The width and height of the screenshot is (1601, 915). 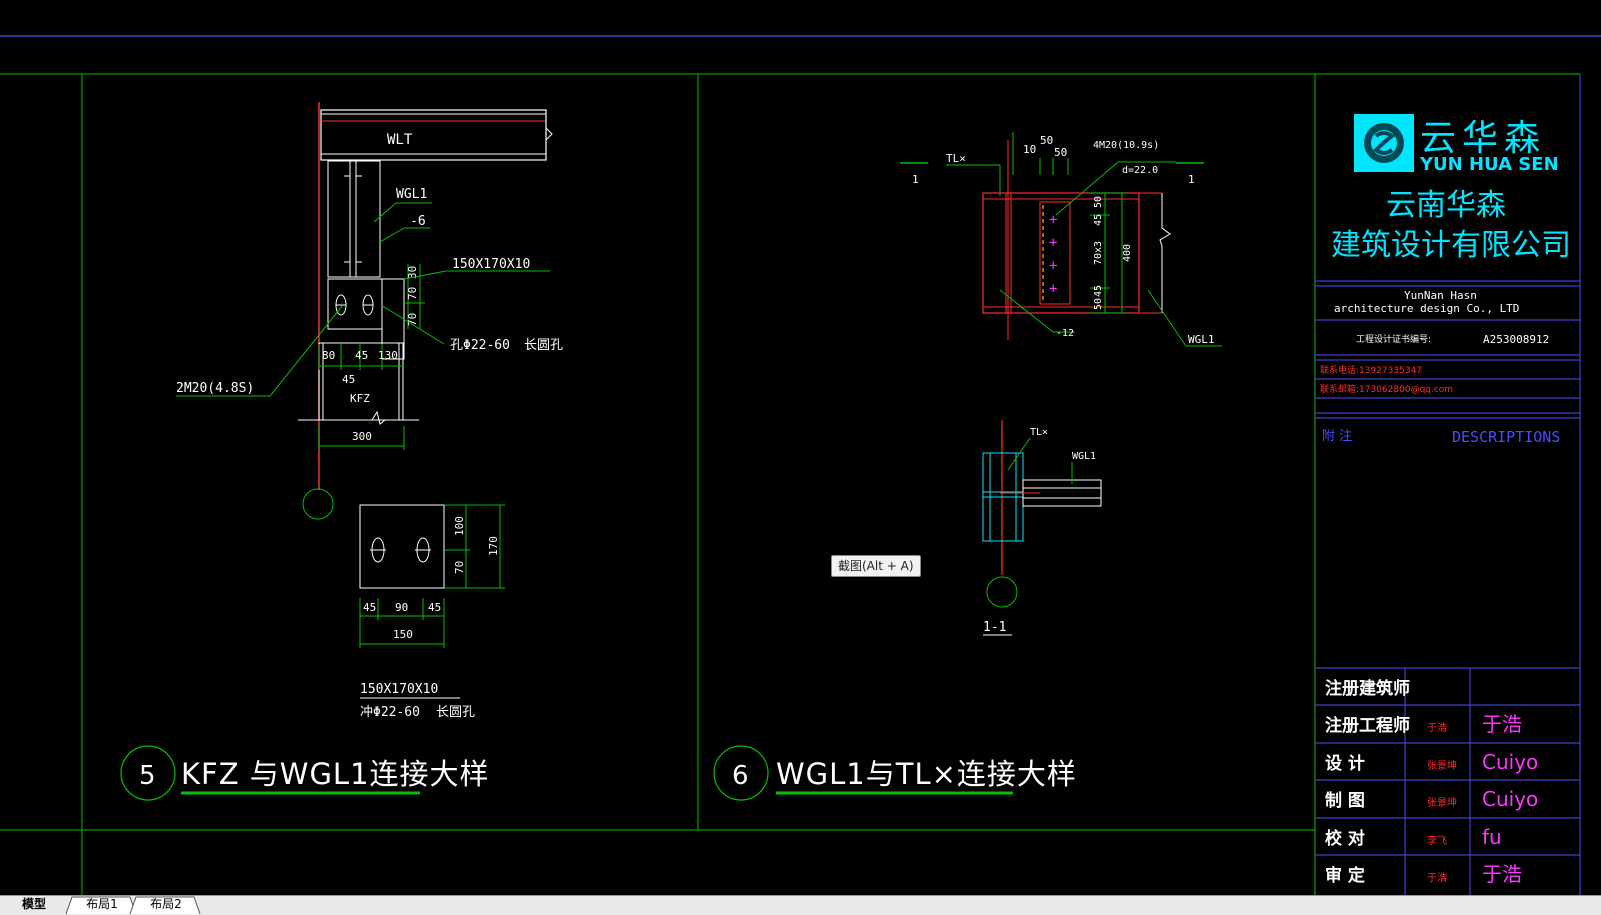 I want to click on sec-1a: 1, so click(x=915, y=179).